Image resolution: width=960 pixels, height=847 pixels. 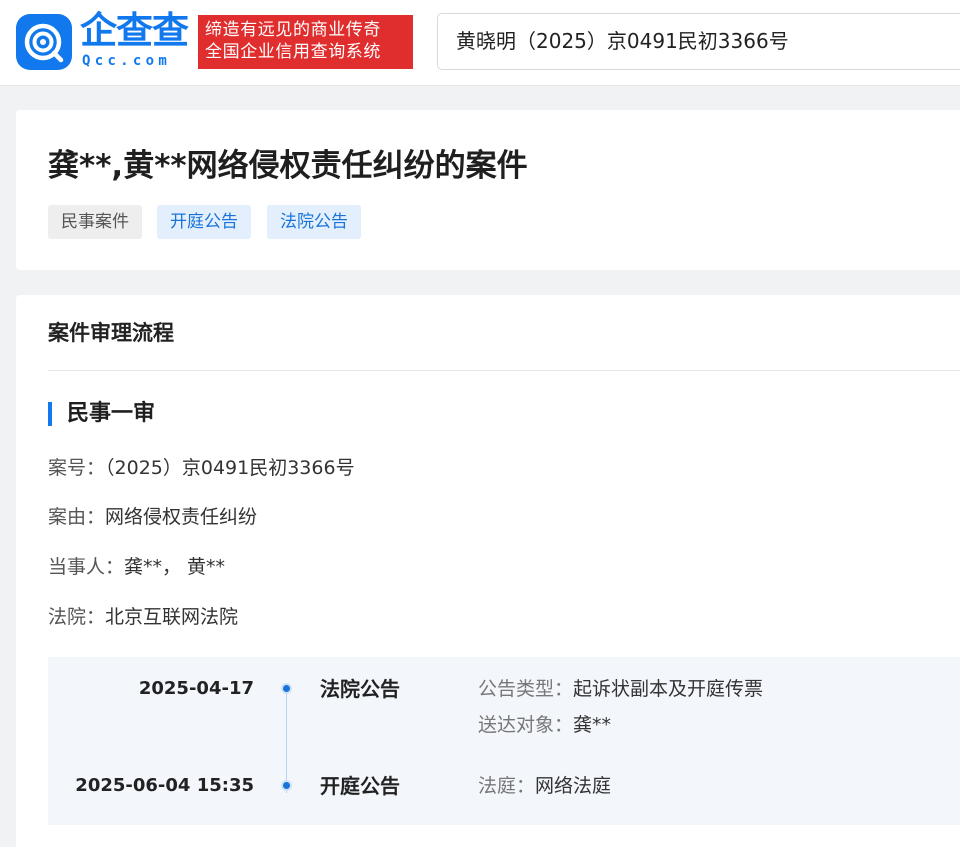 I want to click on detail-value: 起诉状副本及开庭传票, so click(x=668, y=689).